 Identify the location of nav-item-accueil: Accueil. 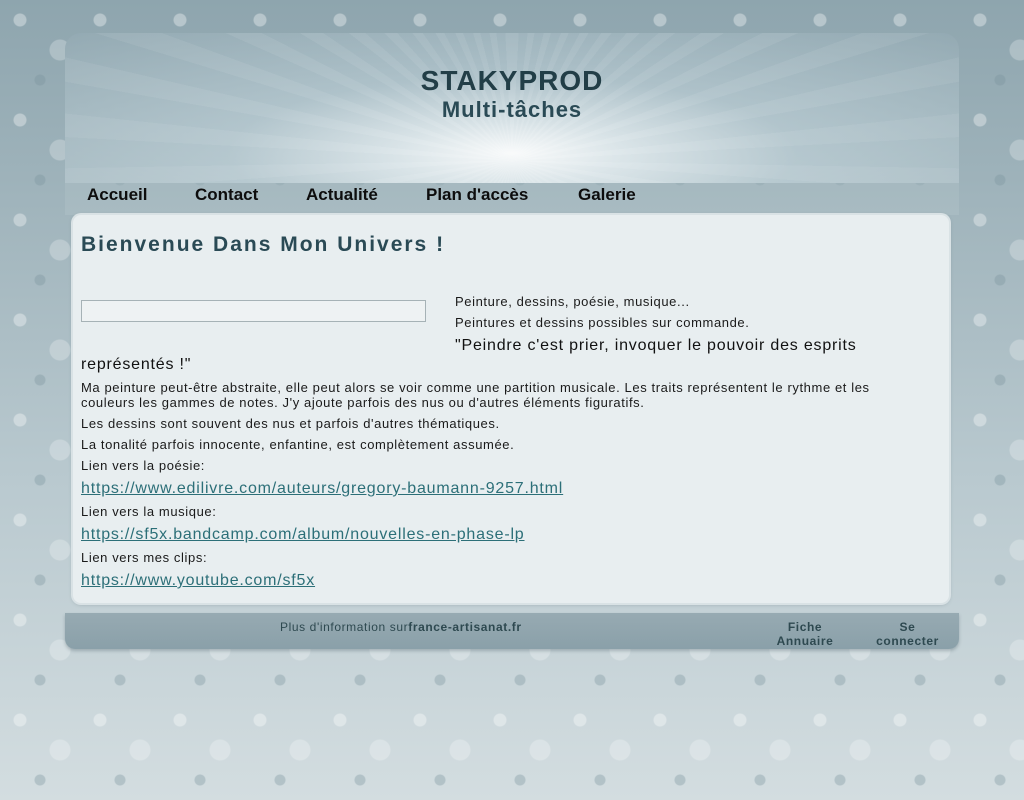
(117, 195).